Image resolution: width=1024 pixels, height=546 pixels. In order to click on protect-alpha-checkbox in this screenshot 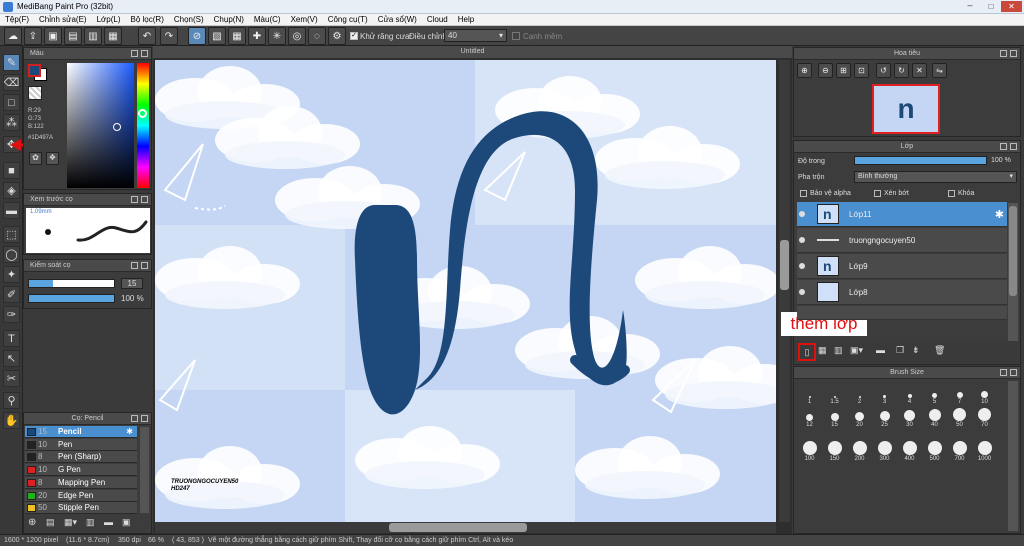, I will do `click(803, 193)`.